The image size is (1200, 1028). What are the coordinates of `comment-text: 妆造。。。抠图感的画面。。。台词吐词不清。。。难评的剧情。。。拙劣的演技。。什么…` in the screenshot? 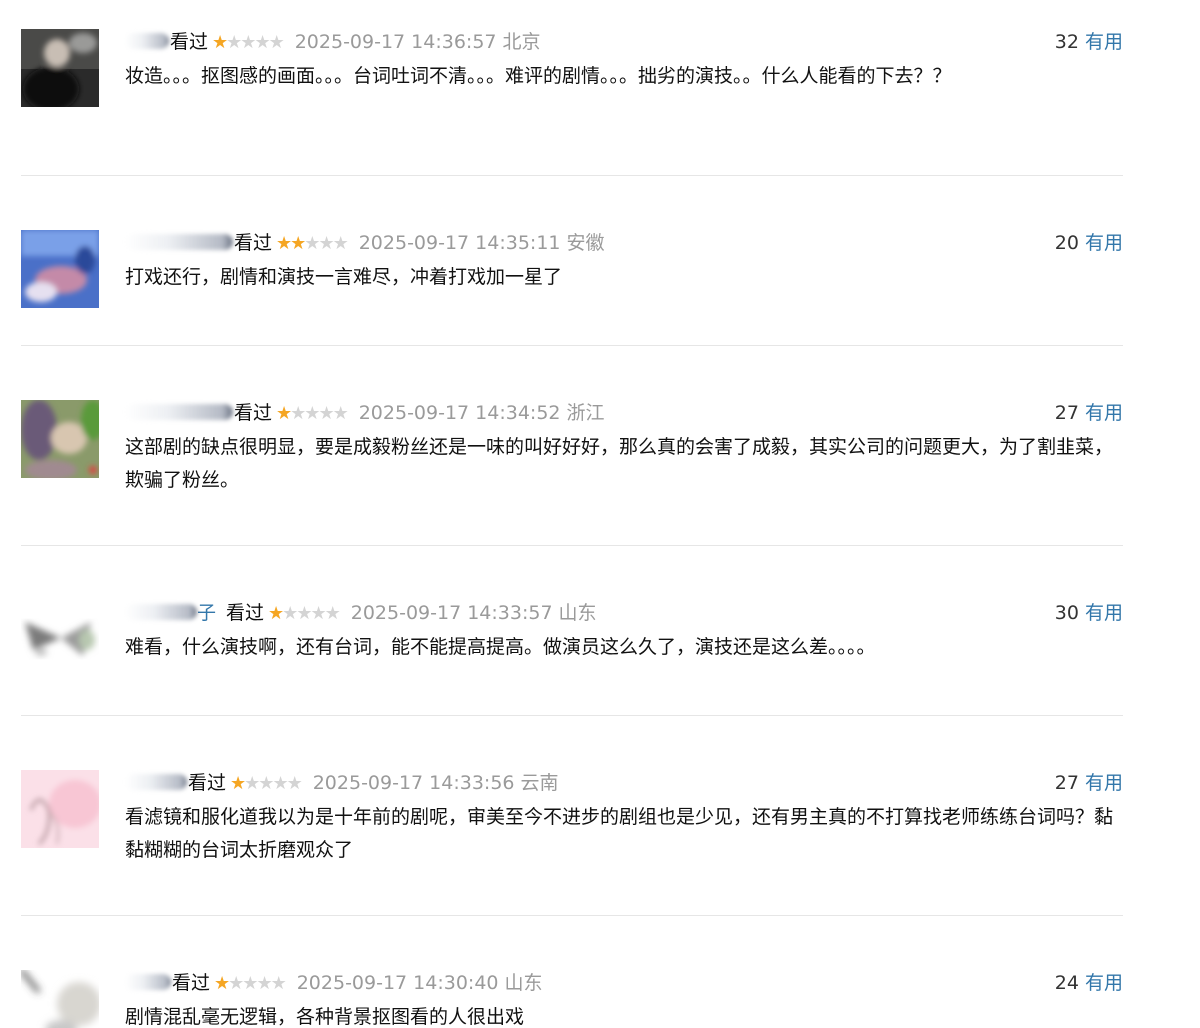 It's located at (538, 76).